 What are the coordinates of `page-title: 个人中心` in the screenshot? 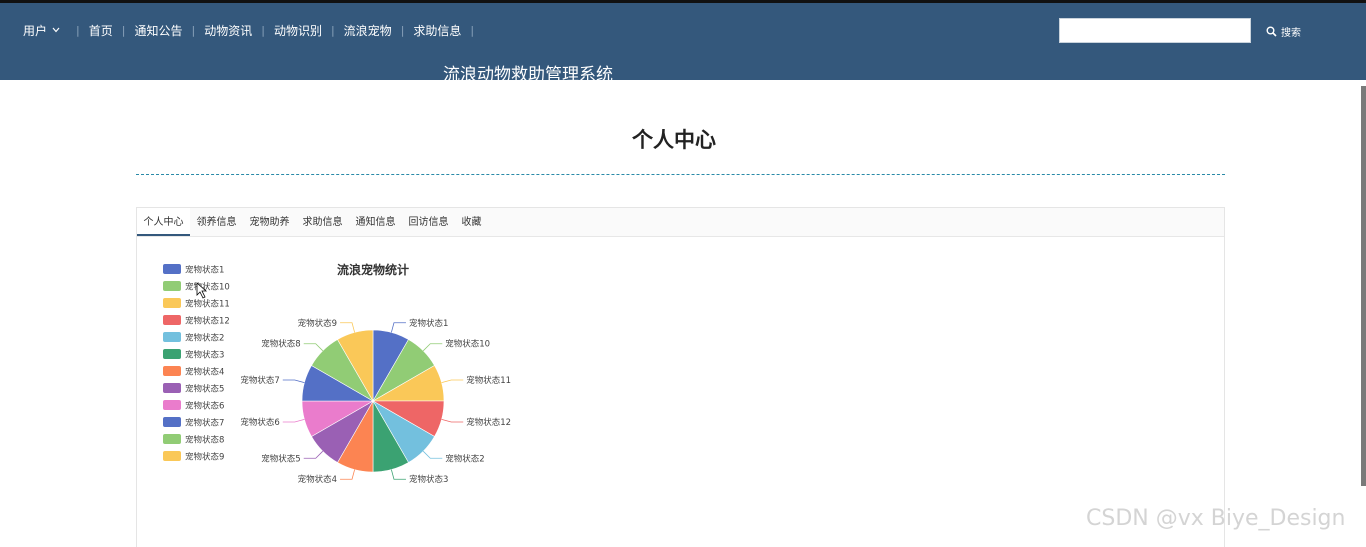 It's located at (674, 140).